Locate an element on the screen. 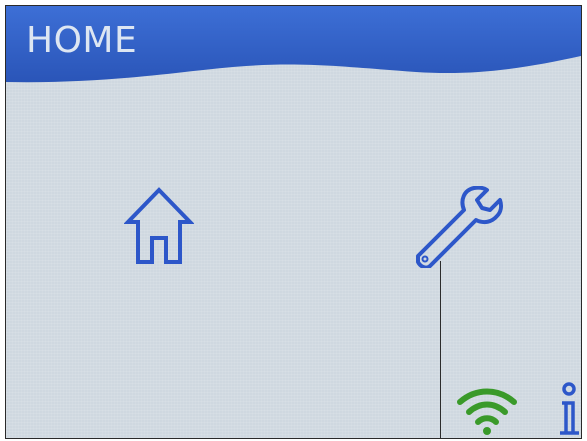  home-button is located at coordinates (159, 226).